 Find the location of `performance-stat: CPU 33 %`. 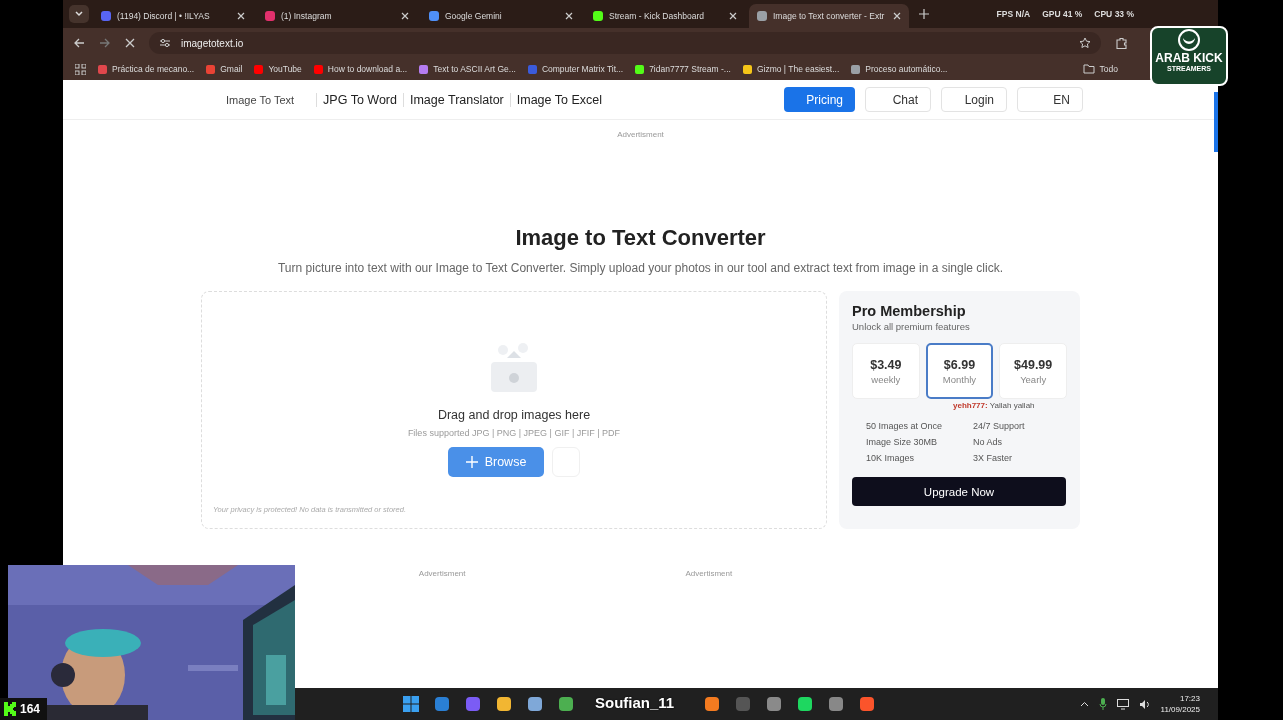

performance-stat: CPU 33 % is located at coordinates (1114, 14).